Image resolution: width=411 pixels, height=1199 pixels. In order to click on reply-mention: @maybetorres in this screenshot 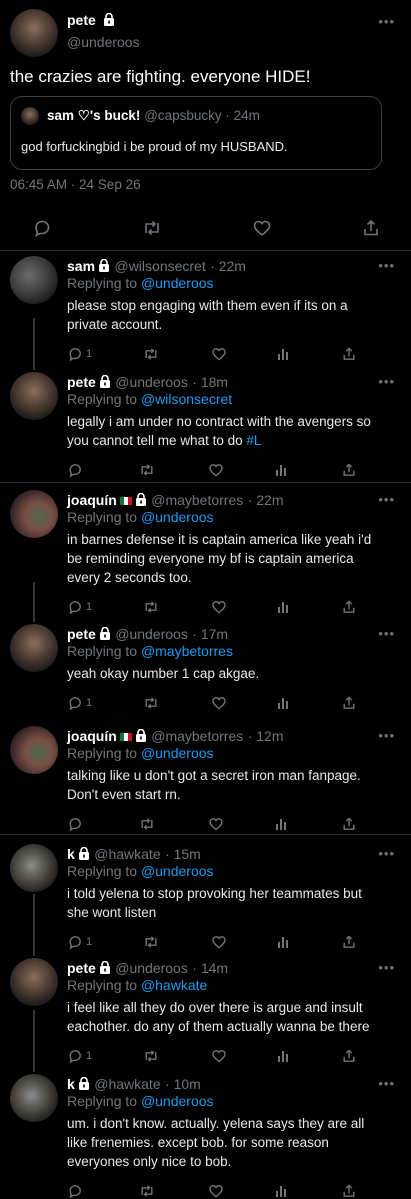, I will do `click(187, 651)`.